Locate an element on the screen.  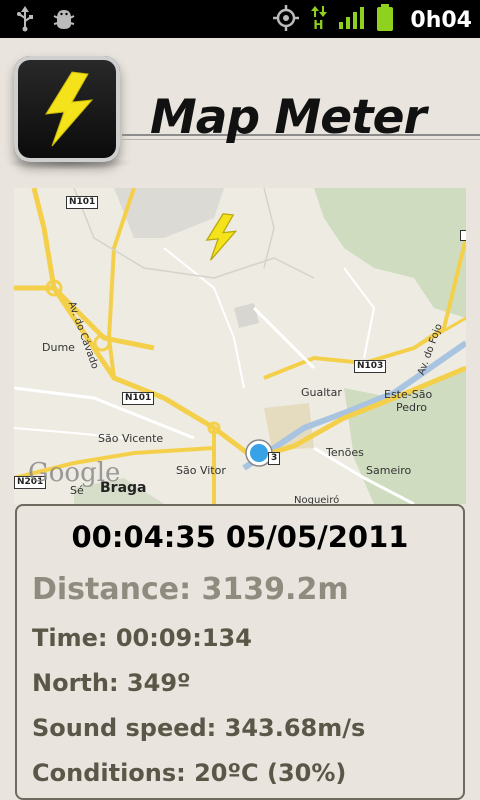
usb-icon is located at coordinates (25, 21).